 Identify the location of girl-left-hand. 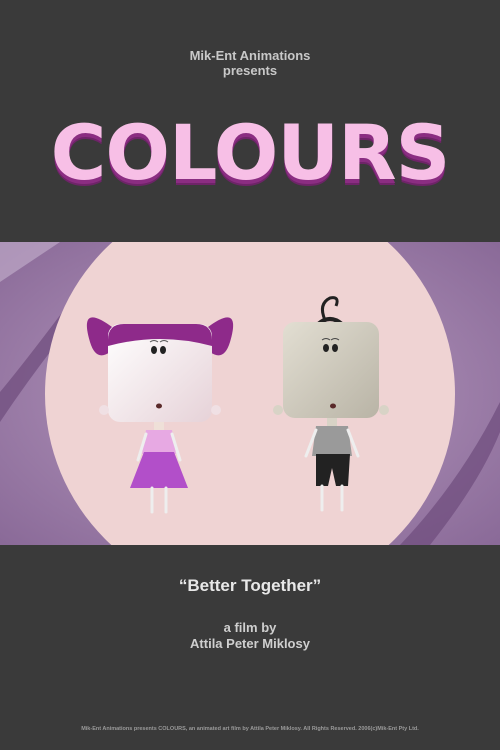
(104, 410).